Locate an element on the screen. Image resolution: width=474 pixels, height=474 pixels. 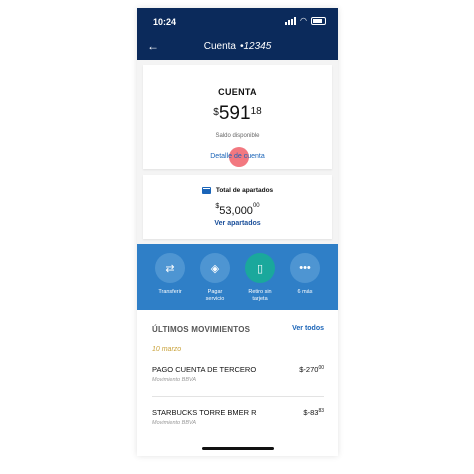
status-icons: ◠ is located at coordinates (305, 21).